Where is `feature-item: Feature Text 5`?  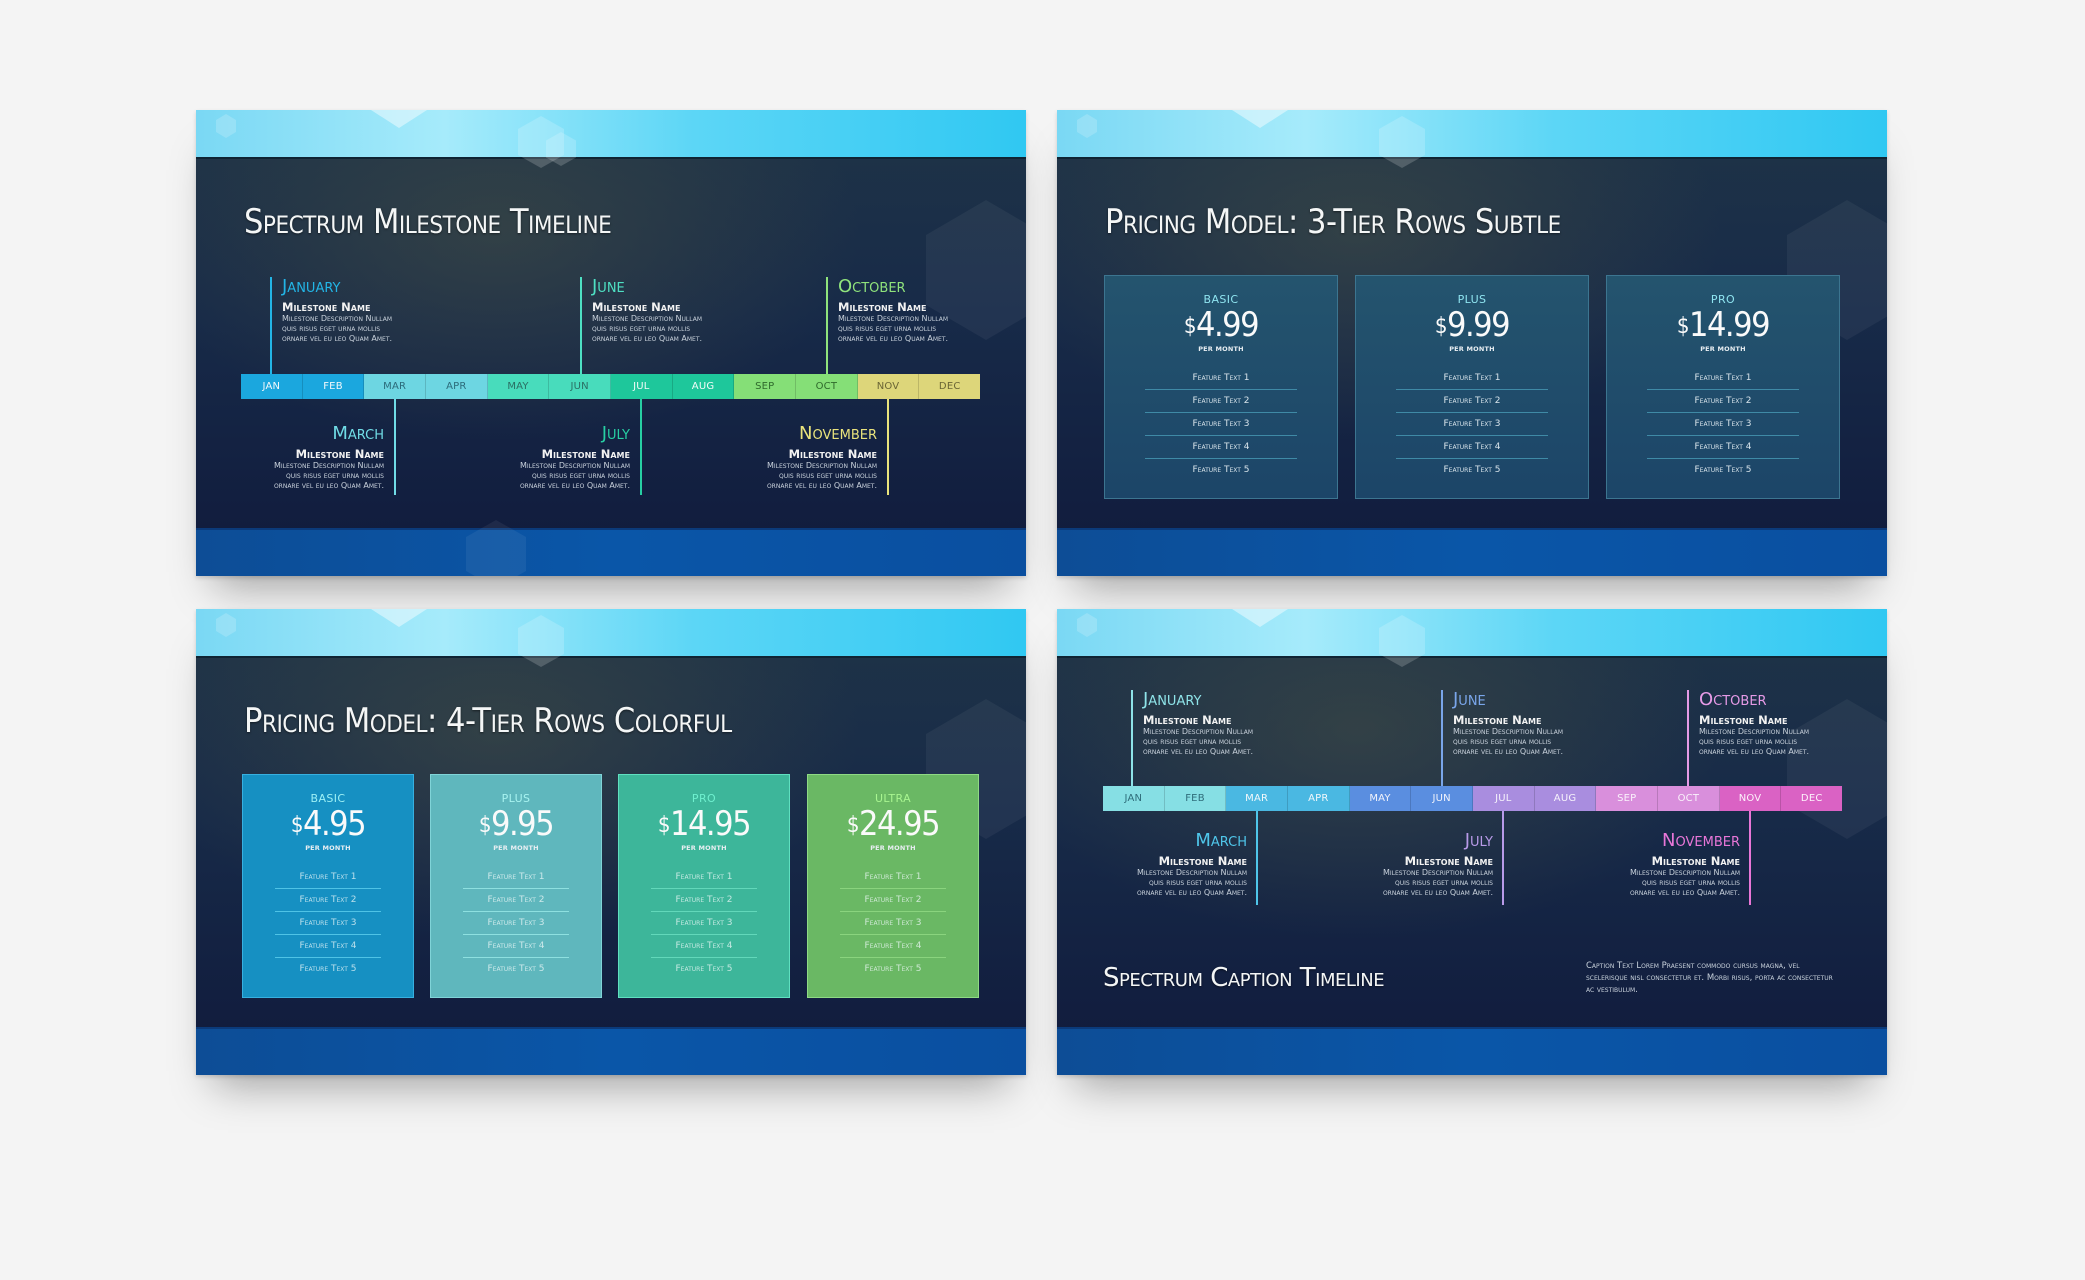
feature-item: Feature Text 5 is located at coordinates (516, 969).